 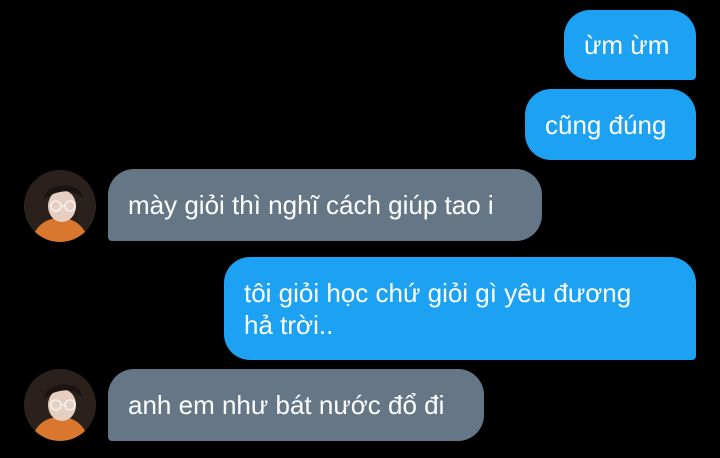 I want to click on message-bubble-received: mày giỏi thì nghĩ cách giúp tao i, so click(x=325, y=205).